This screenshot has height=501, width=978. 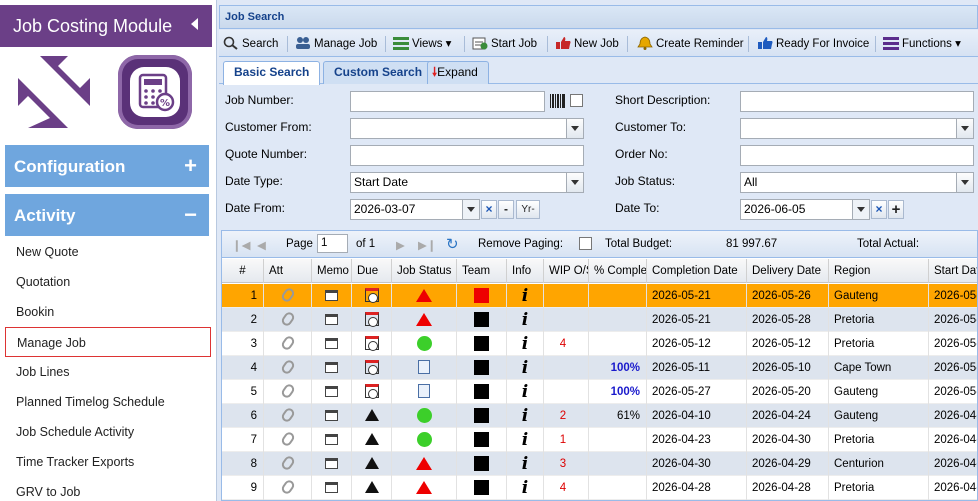 I want to click on sidebar-item-job-schedule-activity: Job Schedule Activity, so click(x=108, y=432).